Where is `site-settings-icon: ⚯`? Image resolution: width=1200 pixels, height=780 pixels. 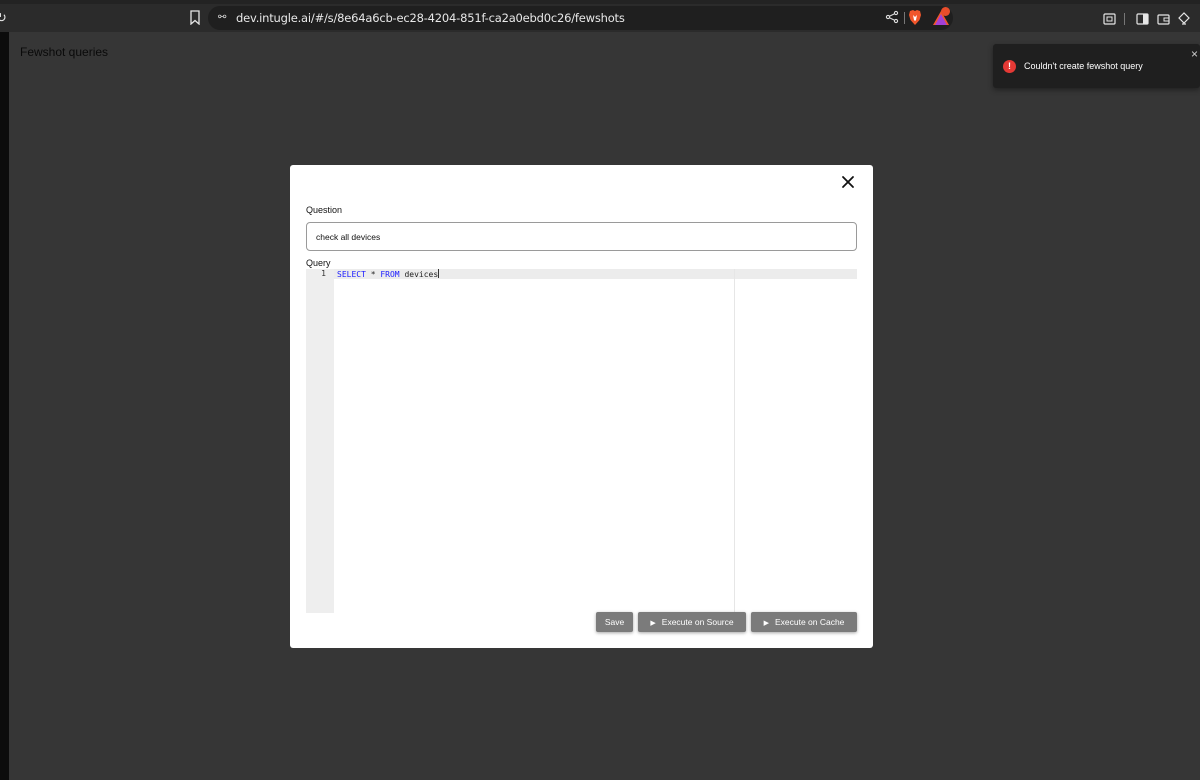 site-settings-icon: ⚯ is located at coordinates (222, 17).